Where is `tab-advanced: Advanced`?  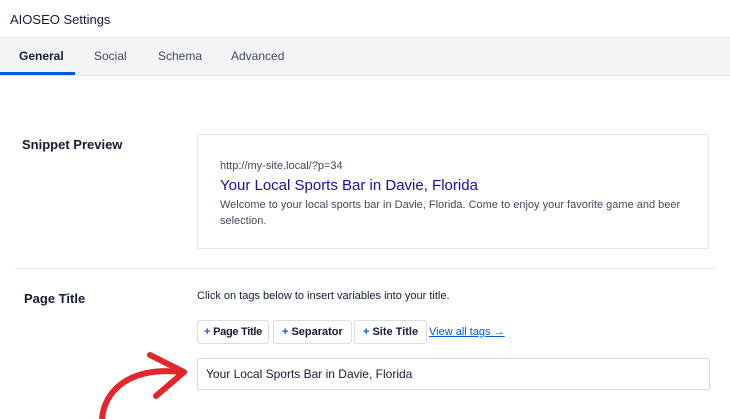
tab-advanced: Advanced is located at coordinates (257, 56).